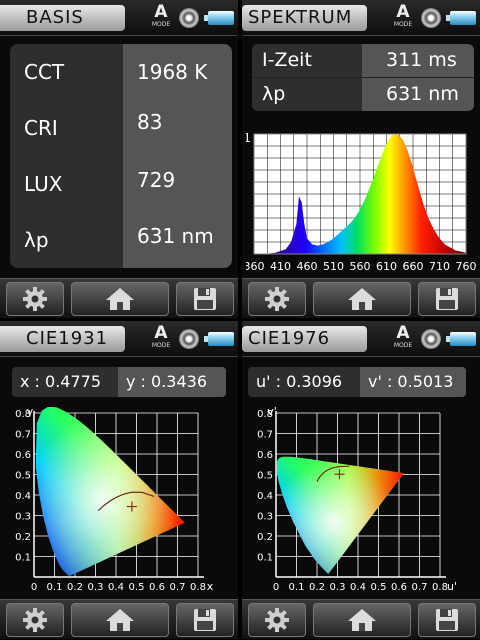 This screenshot has height=640, width=480. What do you see at coordinates (66, 72) in the screenshot?
I see `row-label: CCT` at bounding box center [66, 72].